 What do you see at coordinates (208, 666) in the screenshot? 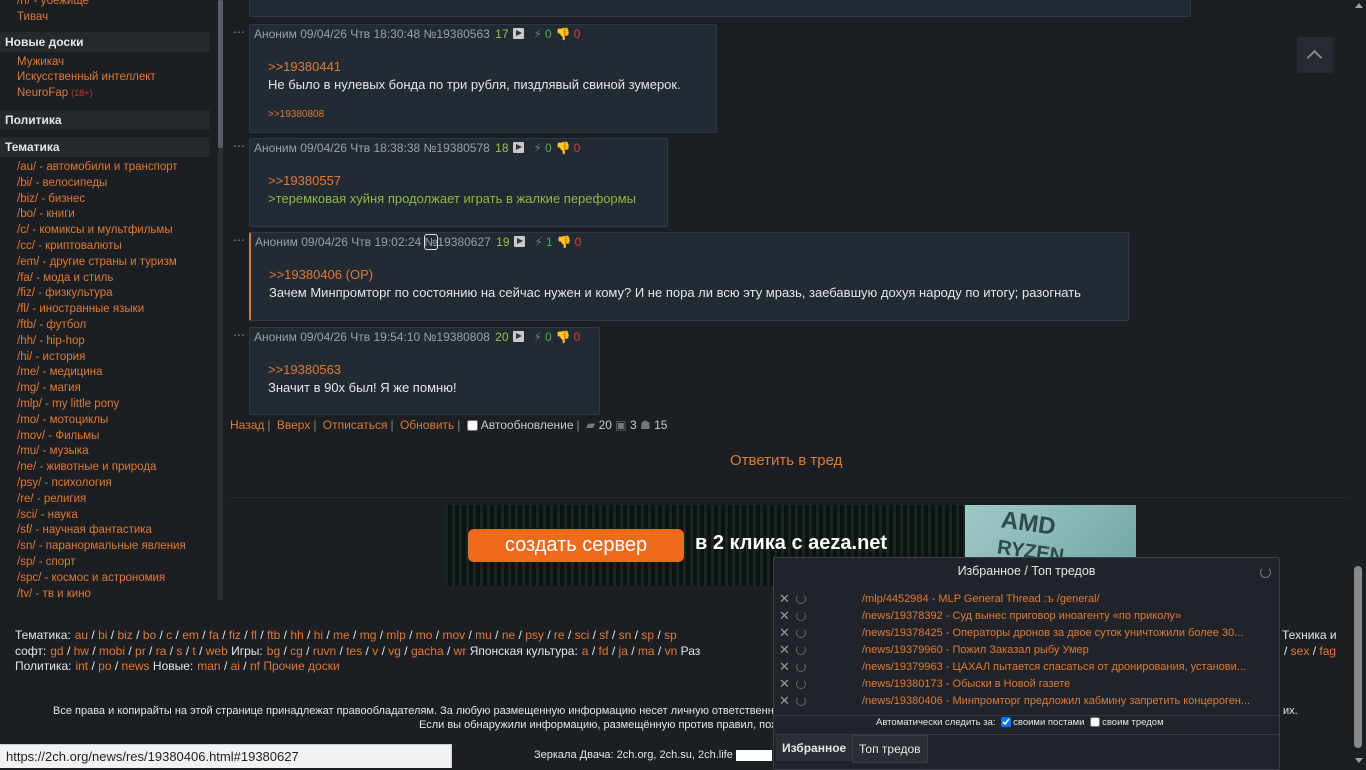
I see `footer-board-link: man` at bounding box center [208, 666].